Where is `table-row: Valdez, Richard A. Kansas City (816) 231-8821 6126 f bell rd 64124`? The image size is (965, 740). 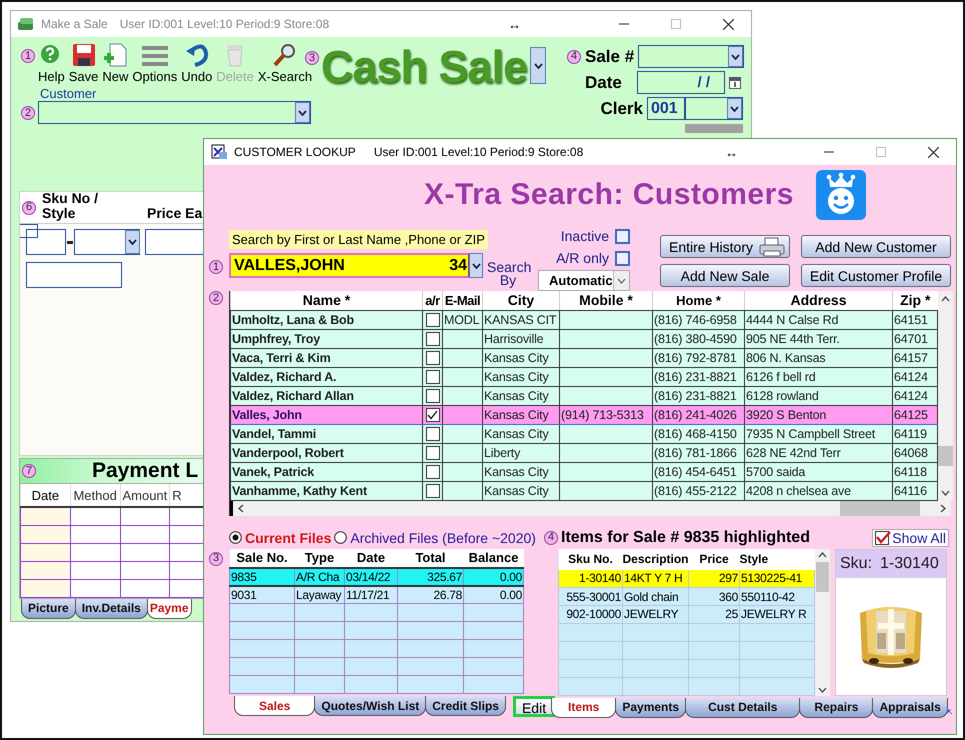
table-row: Valdez, Richard A. Kansas City (816) 231-8821 6126 f bell rd 64124 is located at coordinates (584, 376).